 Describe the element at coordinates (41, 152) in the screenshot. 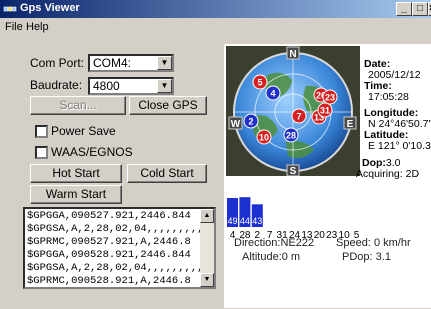

I see `waas-egnos-checkbox` at that location.